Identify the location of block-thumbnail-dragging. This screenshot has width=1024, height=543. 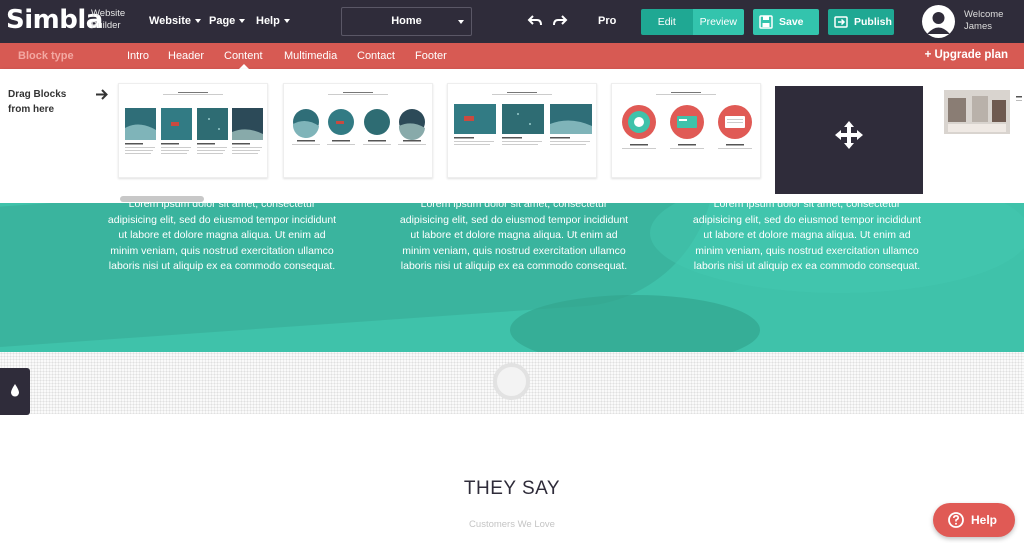
(849, 140).